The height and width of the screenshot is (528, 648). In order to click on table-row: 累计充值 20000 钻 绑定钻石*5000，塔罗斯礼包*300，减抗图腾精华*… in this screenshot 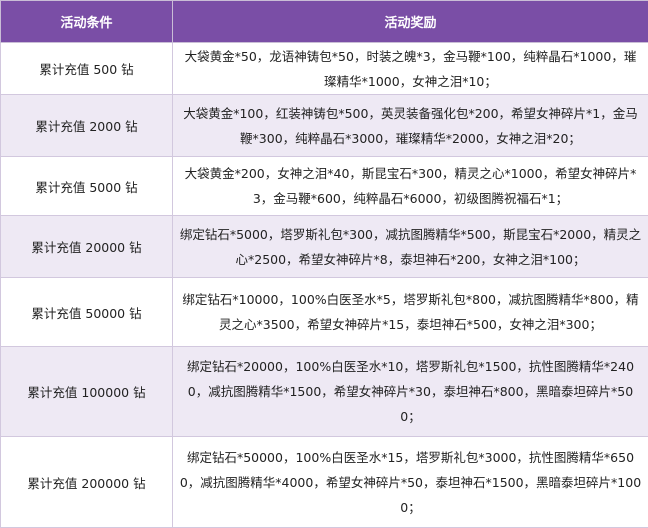, I will do `click(324, 247)`.